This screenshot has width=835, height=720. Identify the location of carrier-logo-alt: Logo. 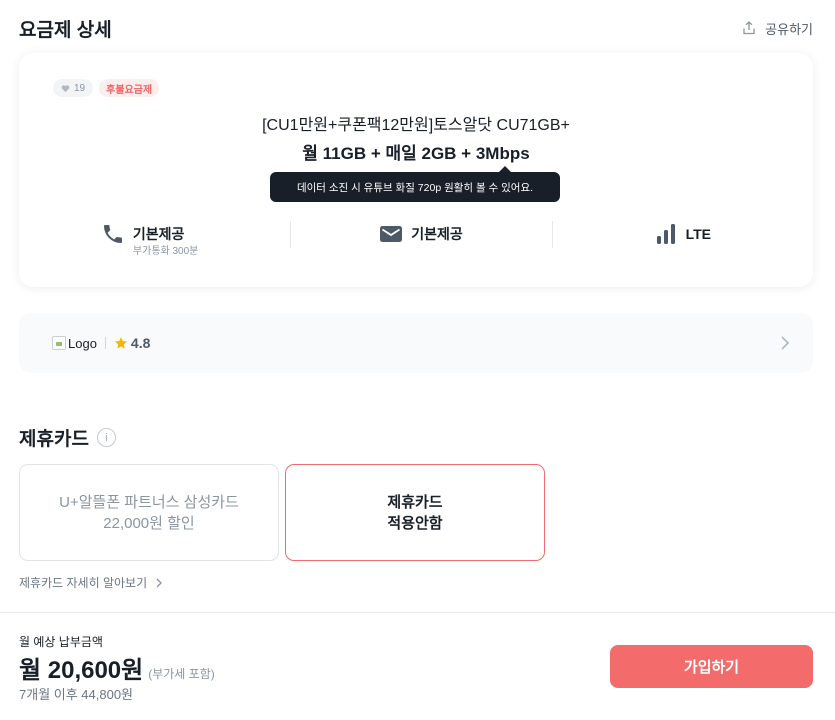
(82, 343).